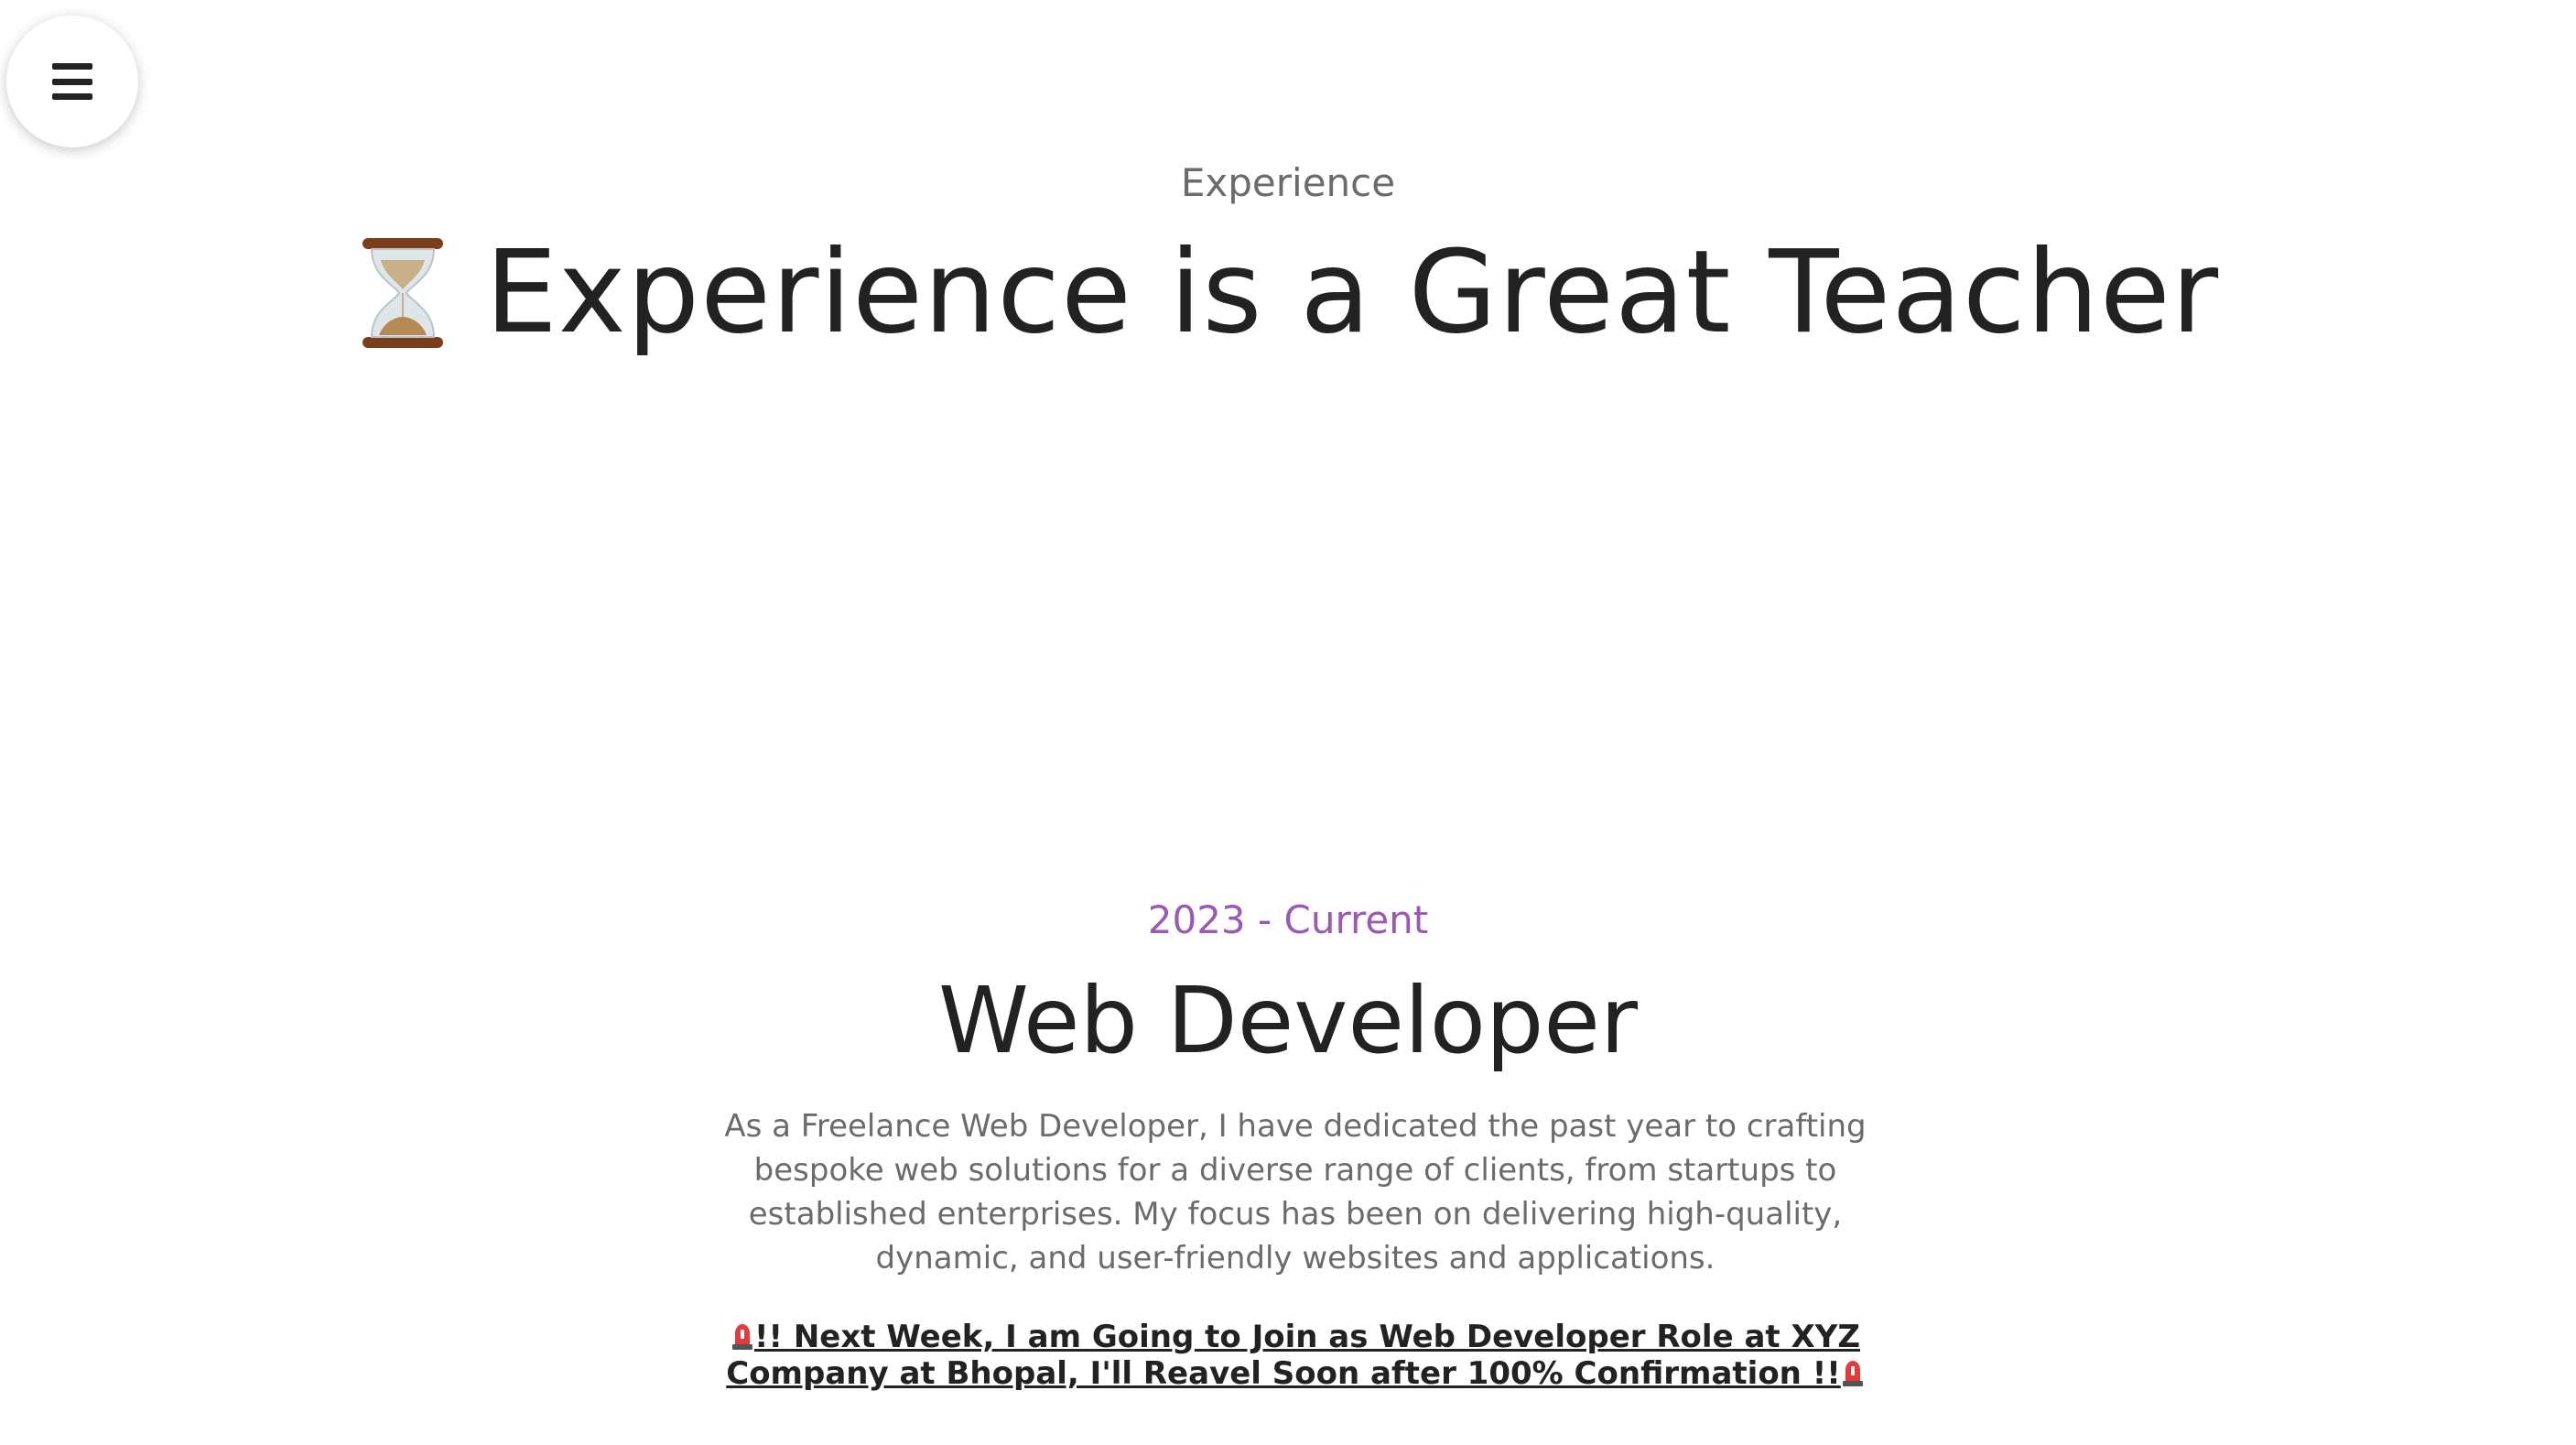 The width and height of the screenshot is (2576, 1445). I want to click on experience-role-title: Web Developer, so click(1288, 1021).